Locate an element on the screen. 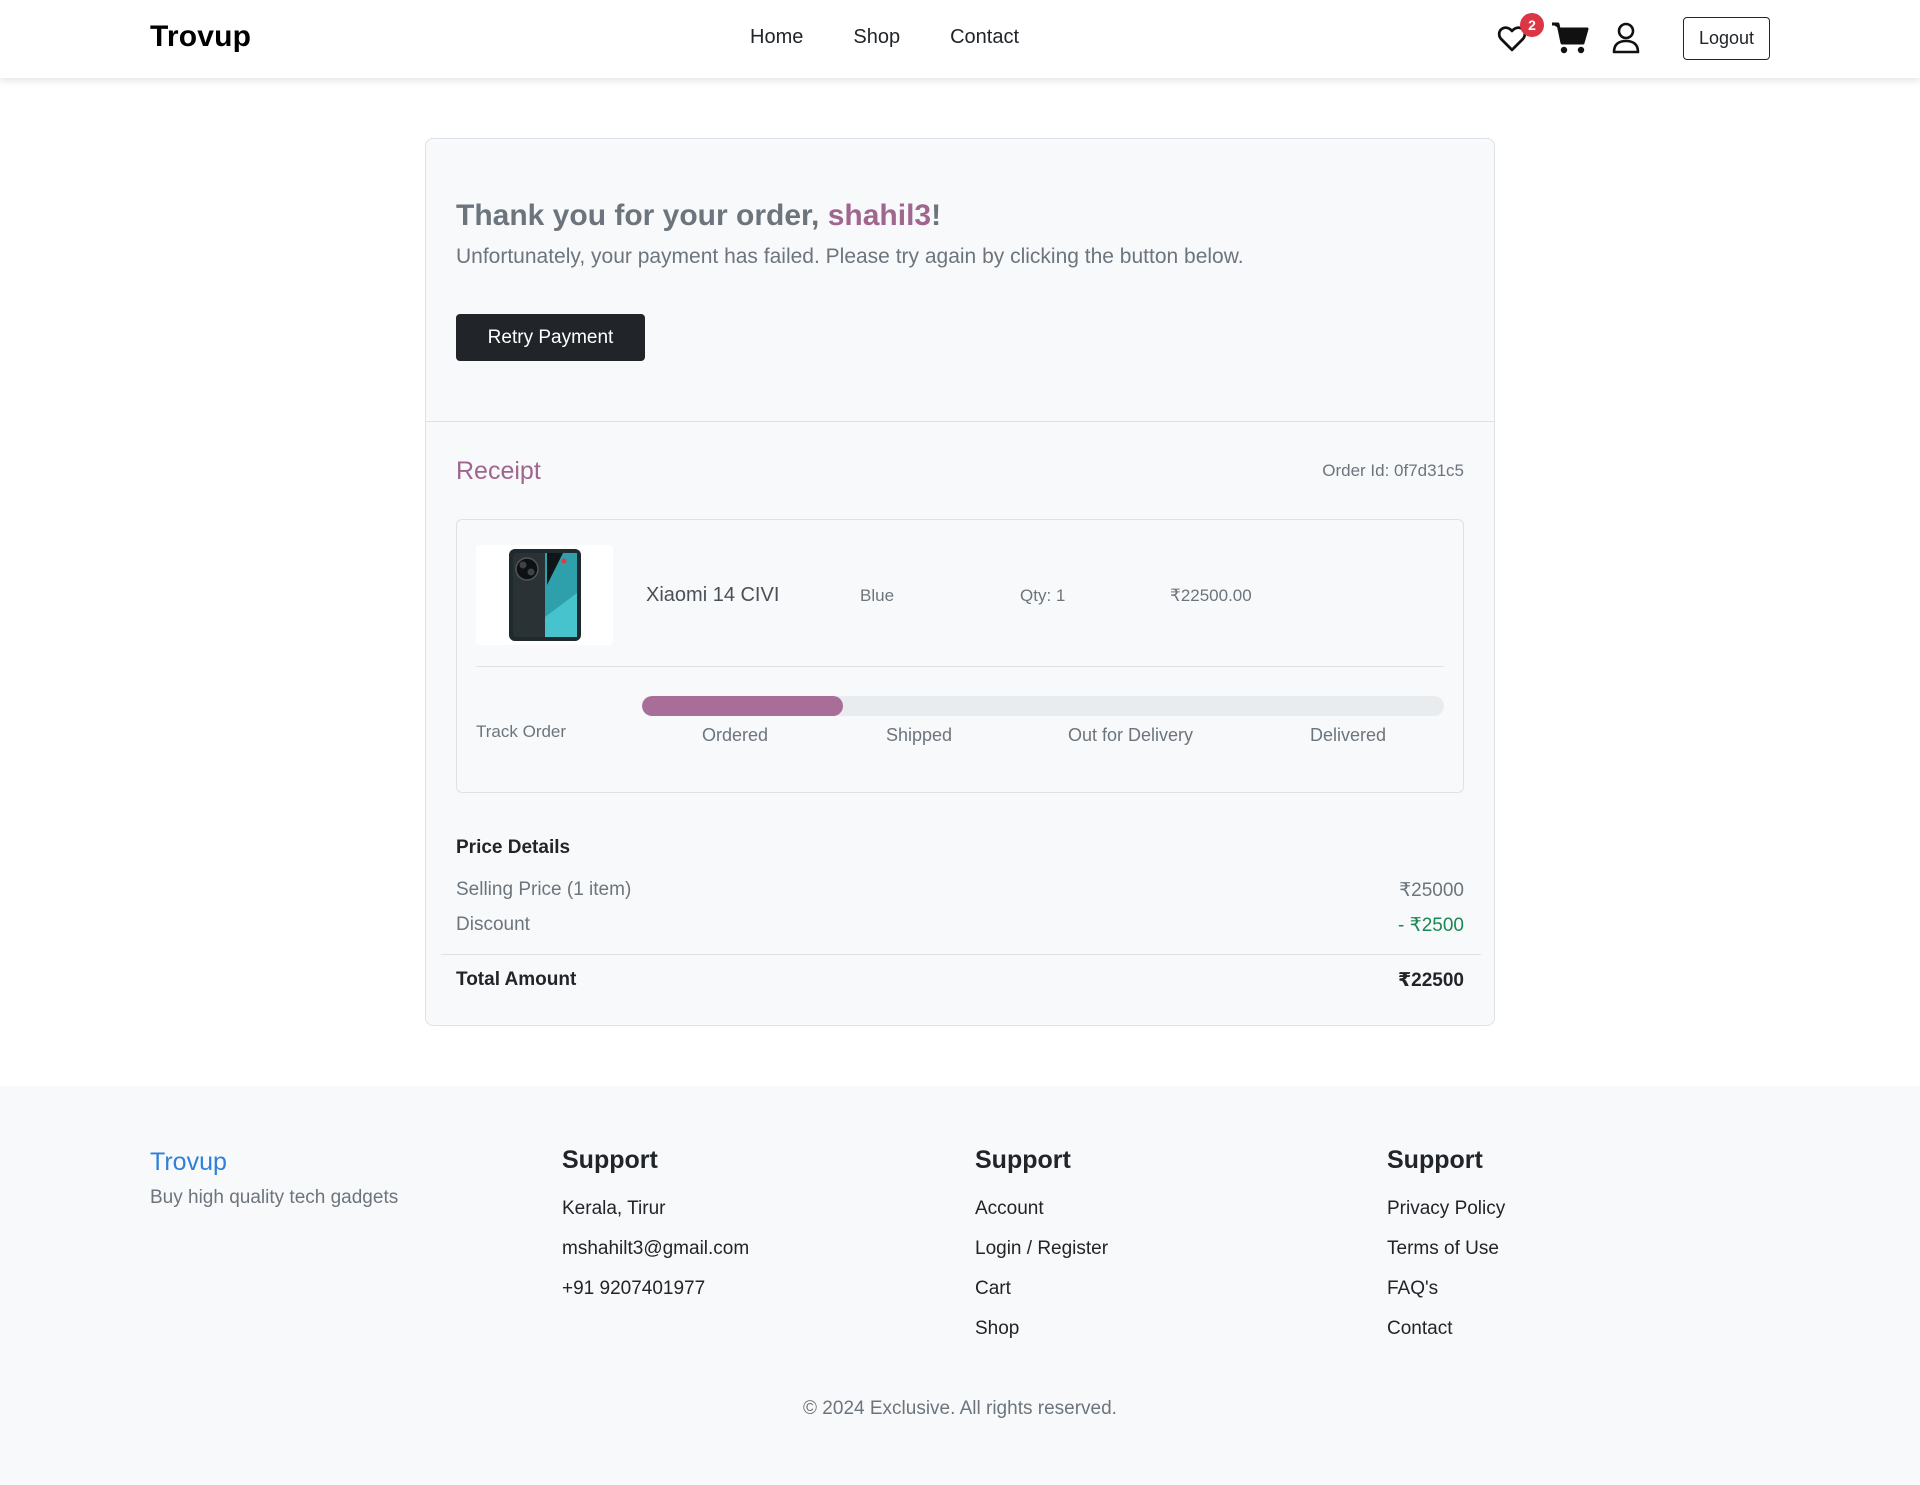  total-amount-row: Total Amount ₹22500 is located at coordinates (960, 980).